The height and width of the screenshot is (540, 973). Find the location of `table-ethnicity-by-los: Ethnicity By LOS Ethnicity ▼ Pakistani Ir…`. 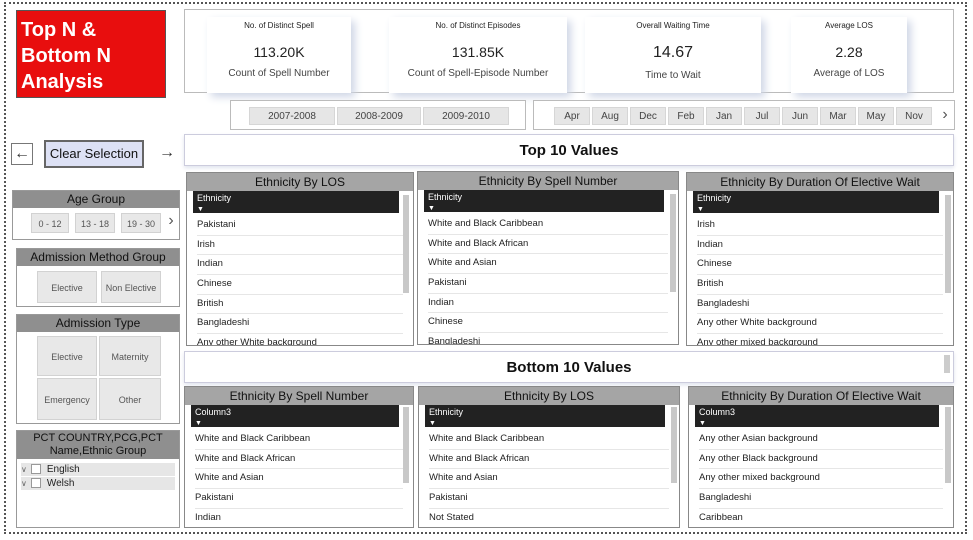

table-ethnicity-by-los: Ethnicity By LOS Ethnicity ▼ Pakistani Ir… is located at coordinates (300, 259).